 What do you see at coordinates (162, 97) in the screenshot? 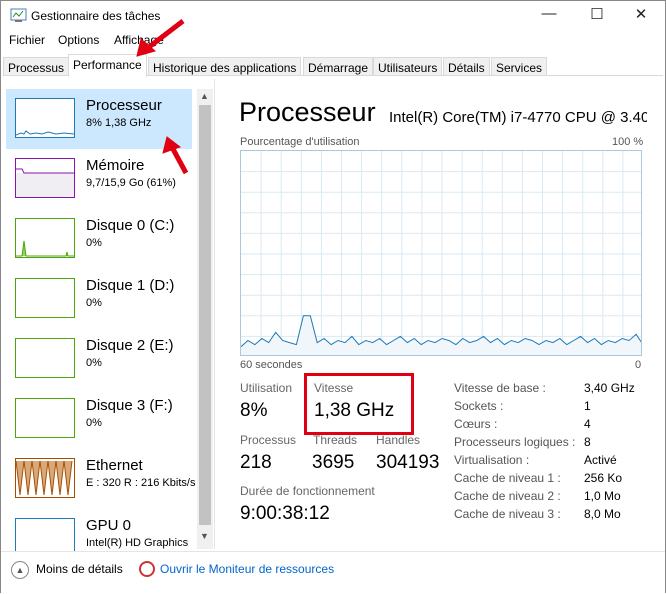
I see `annotation-arrows` at bounding box center [162, 97].